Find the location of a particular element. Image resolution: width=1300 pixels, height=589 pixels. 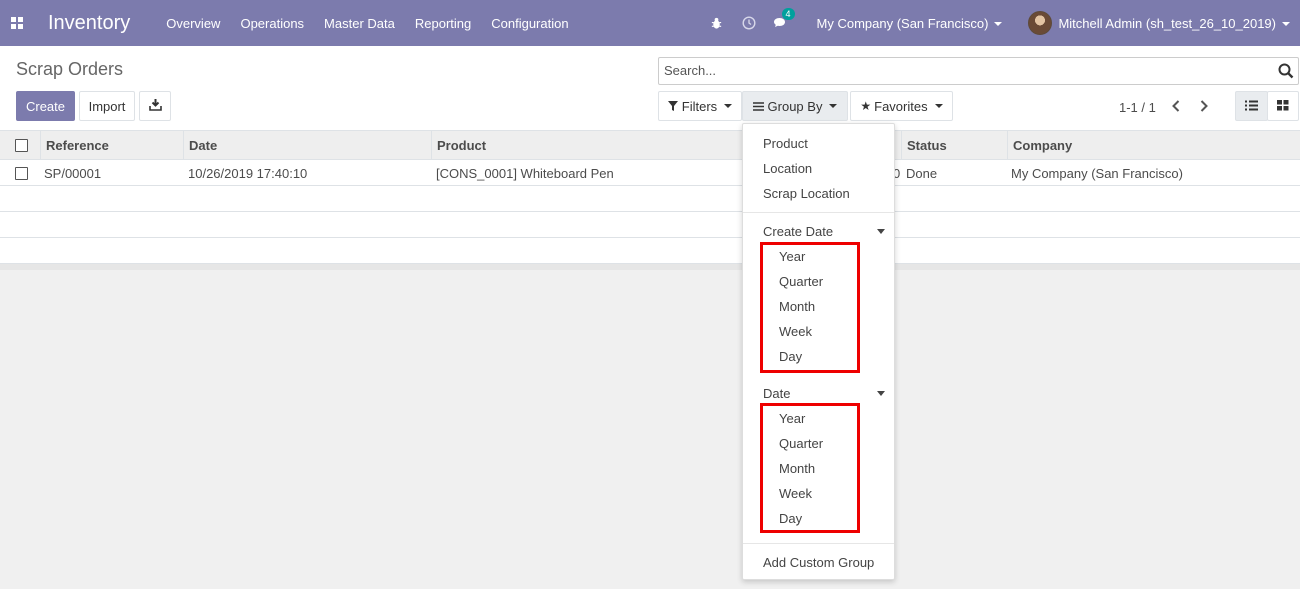

pager-next-button is located at coordinates (1204, 106).